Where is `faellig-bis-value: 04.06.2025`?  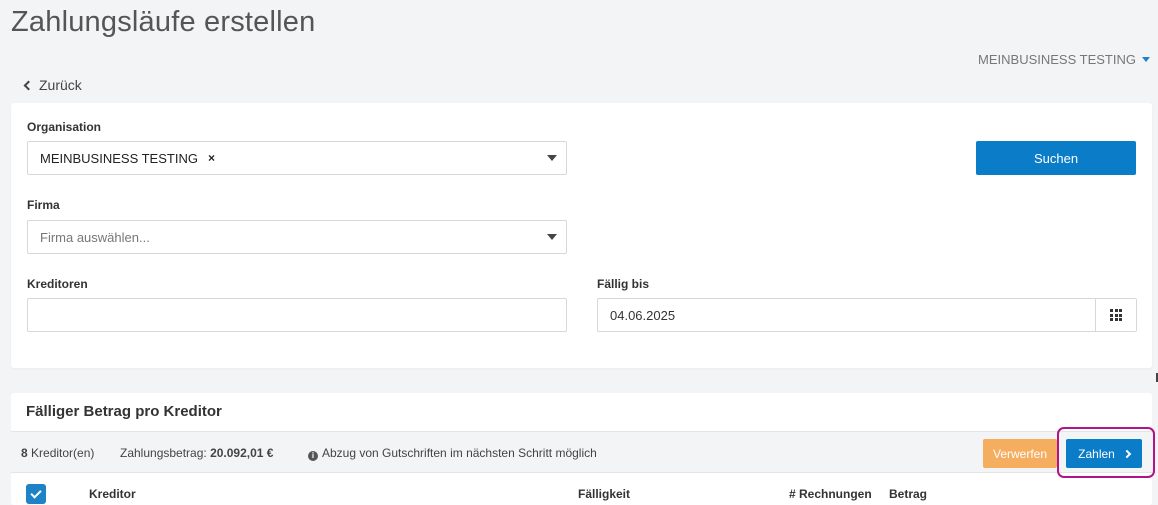
faellig-bis-value: 04.06.2025 is located at coordinates (846, 315).